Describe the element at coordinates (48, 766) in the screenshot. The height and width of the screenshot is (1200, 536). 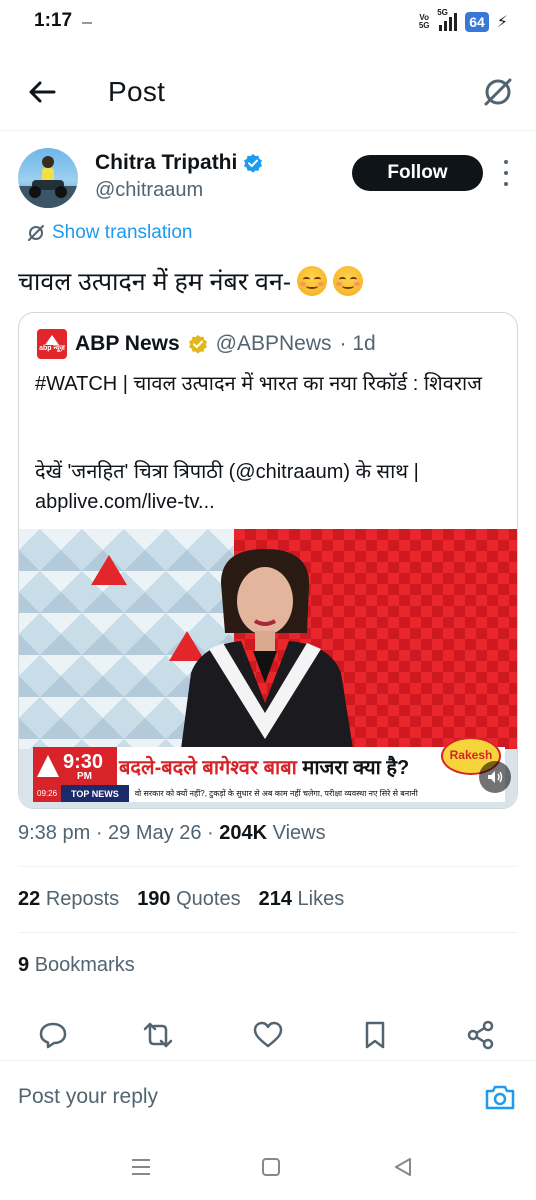
I see `abp-triangle-icon` at that location.